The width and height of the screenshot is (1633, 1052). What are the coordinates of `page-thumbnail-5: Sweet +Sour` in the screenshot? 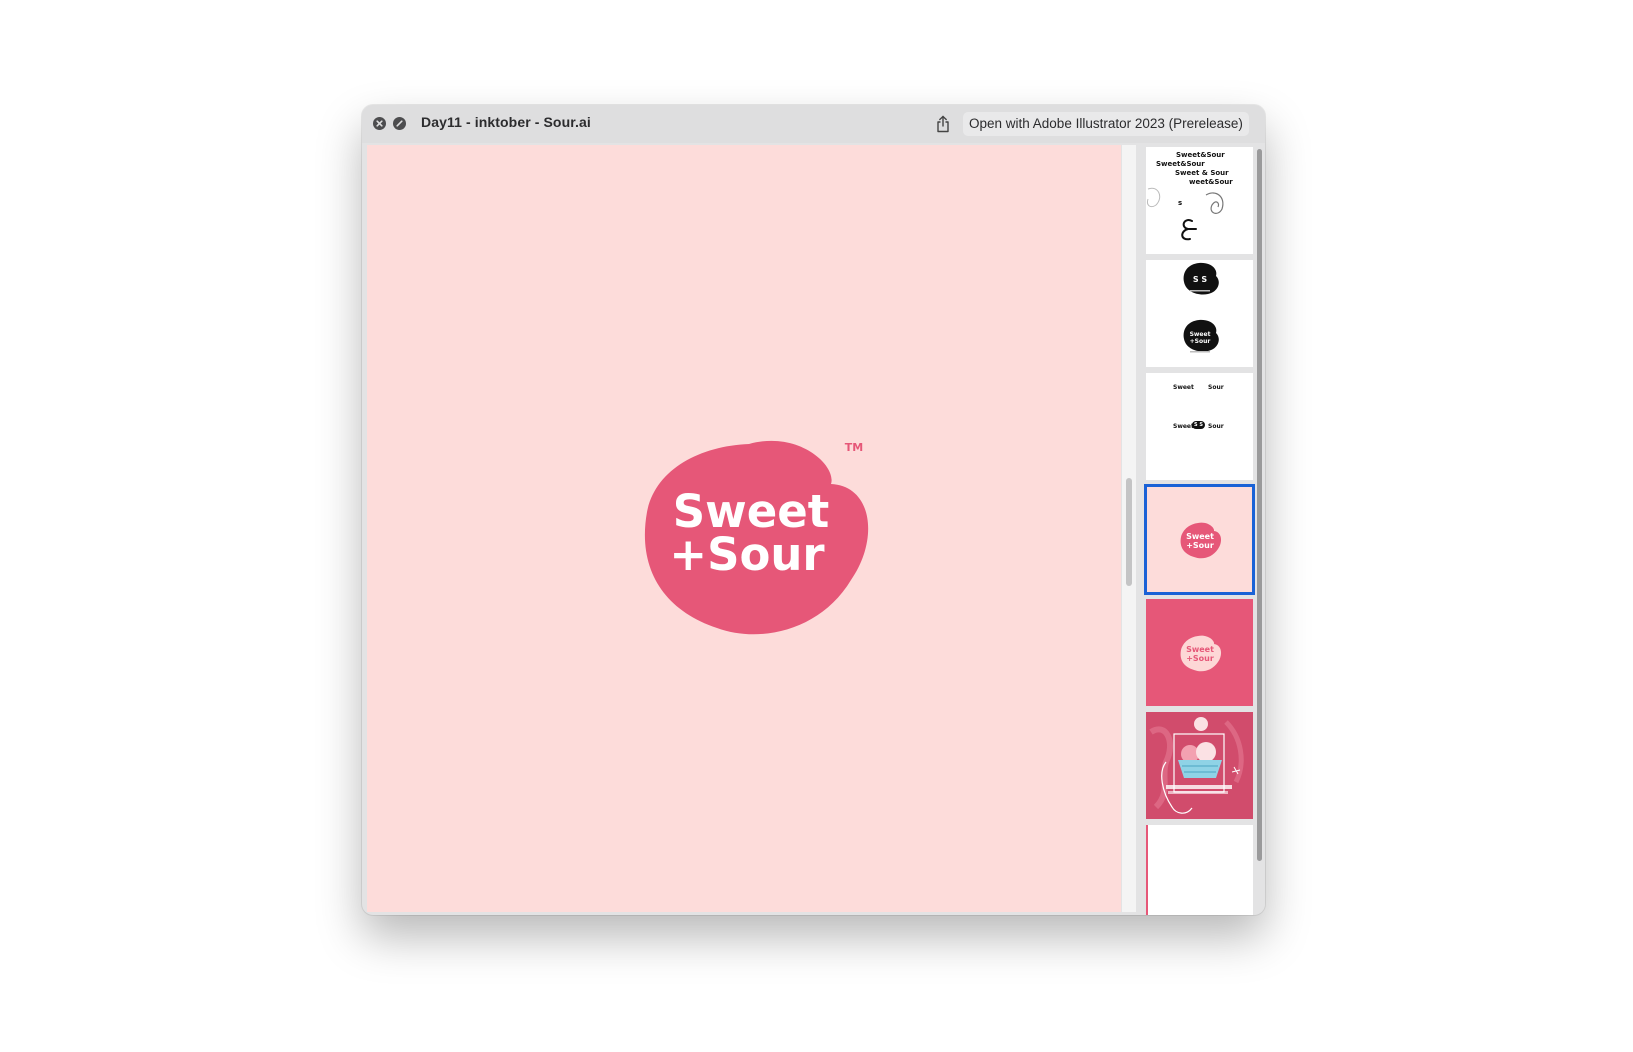 It's located at (1199, 652).